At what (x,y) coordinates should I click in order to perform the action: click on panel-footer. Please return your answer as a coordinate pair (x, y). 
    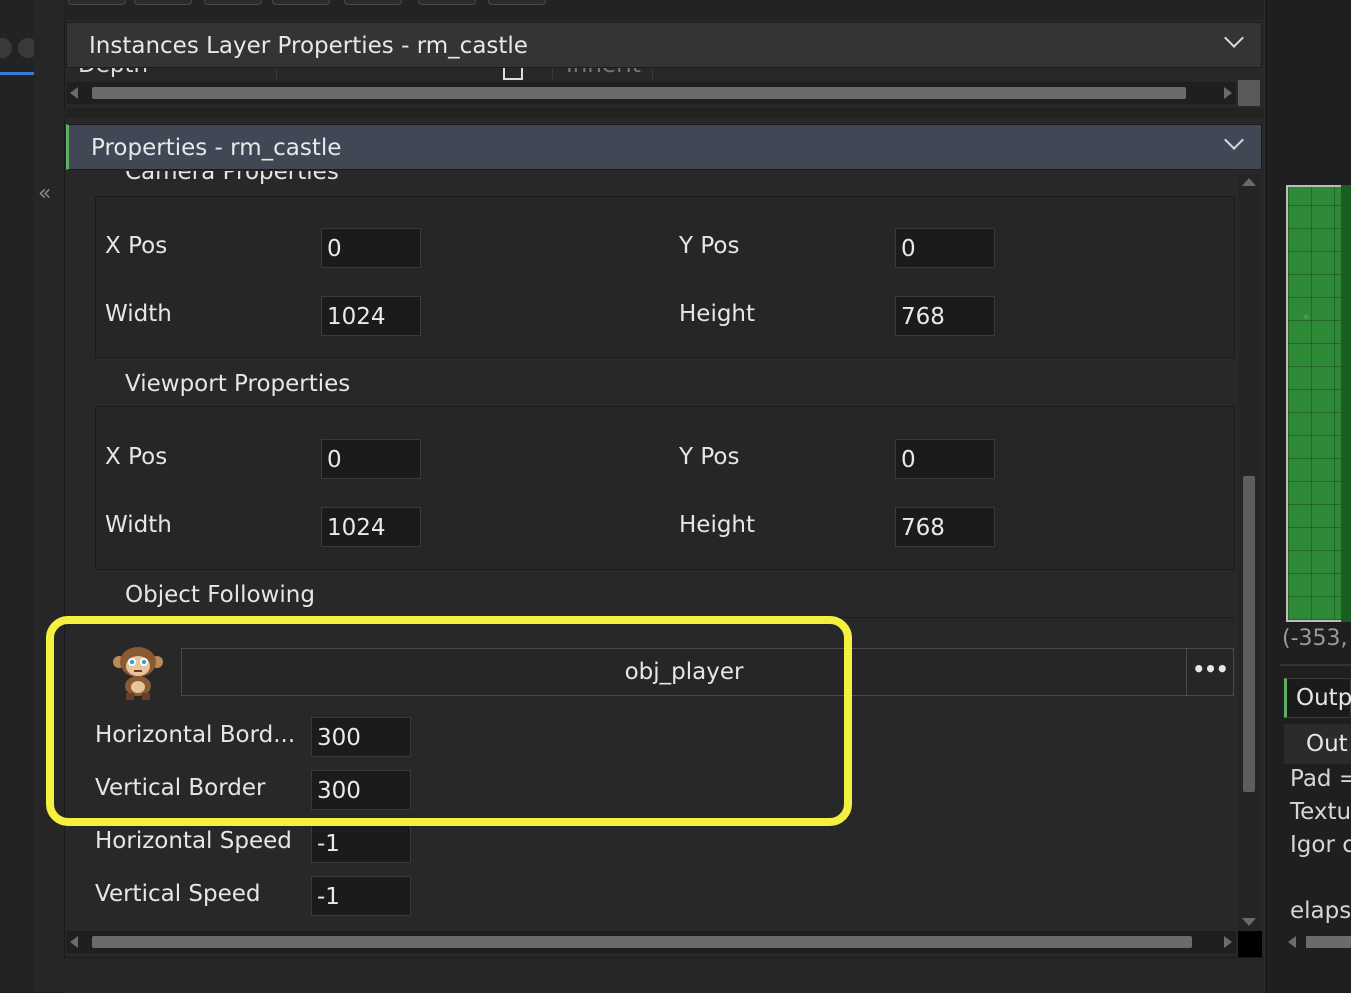
    Looking at the image, I should click on (664, 975).